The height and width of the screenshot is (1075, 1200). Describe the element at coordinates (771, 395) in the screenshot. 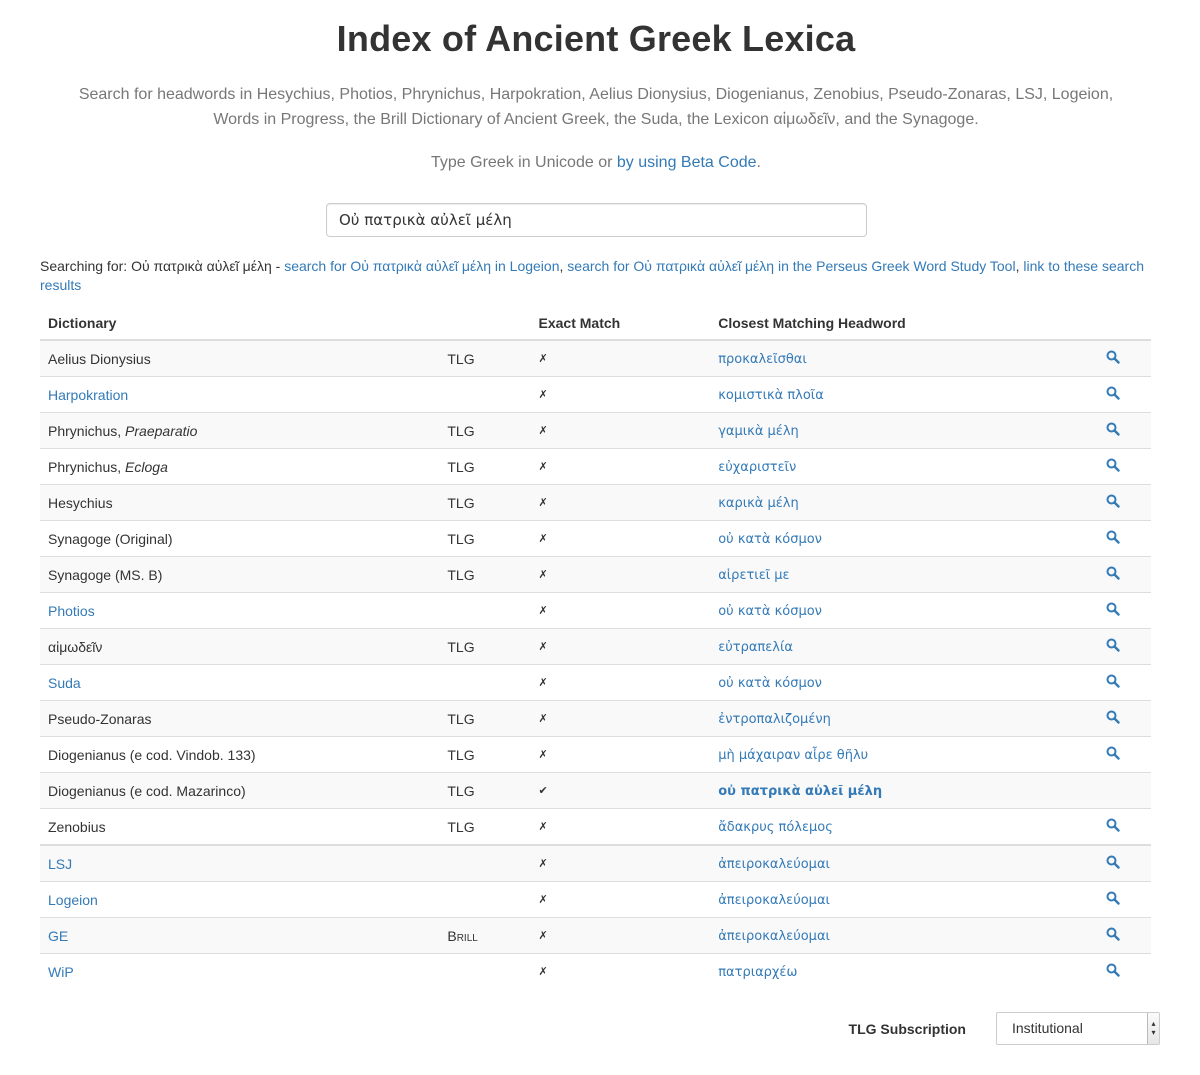

I see `headword-link: κομιστικὰ πλοῖα` at that location.